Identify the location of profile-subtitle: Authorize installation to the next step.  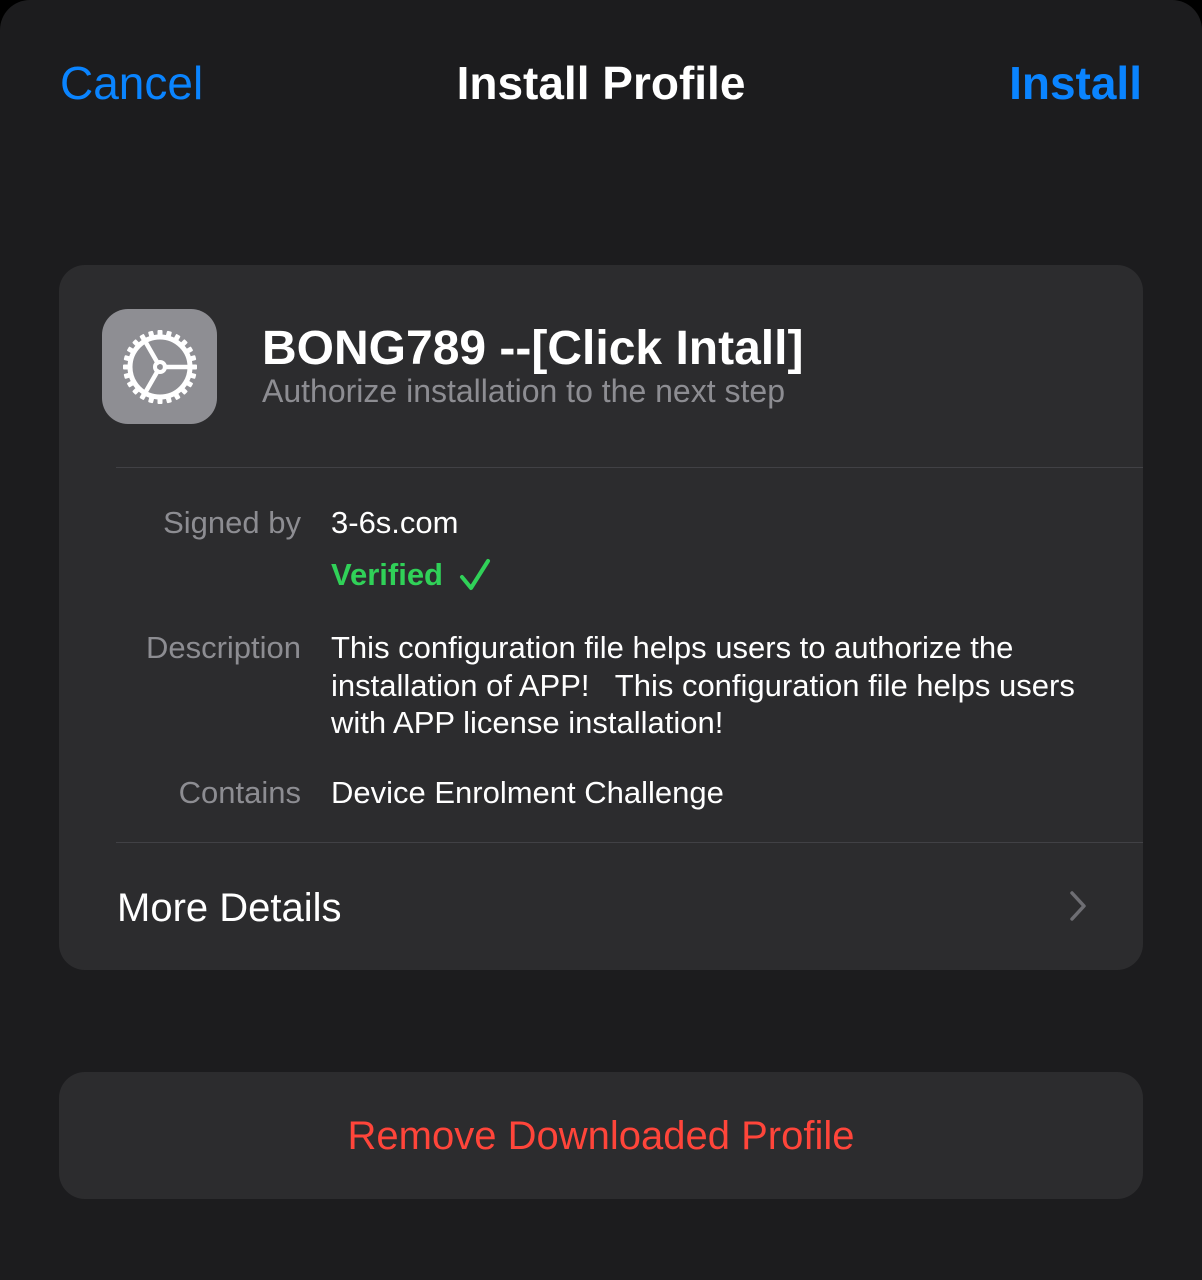
(523, 391).